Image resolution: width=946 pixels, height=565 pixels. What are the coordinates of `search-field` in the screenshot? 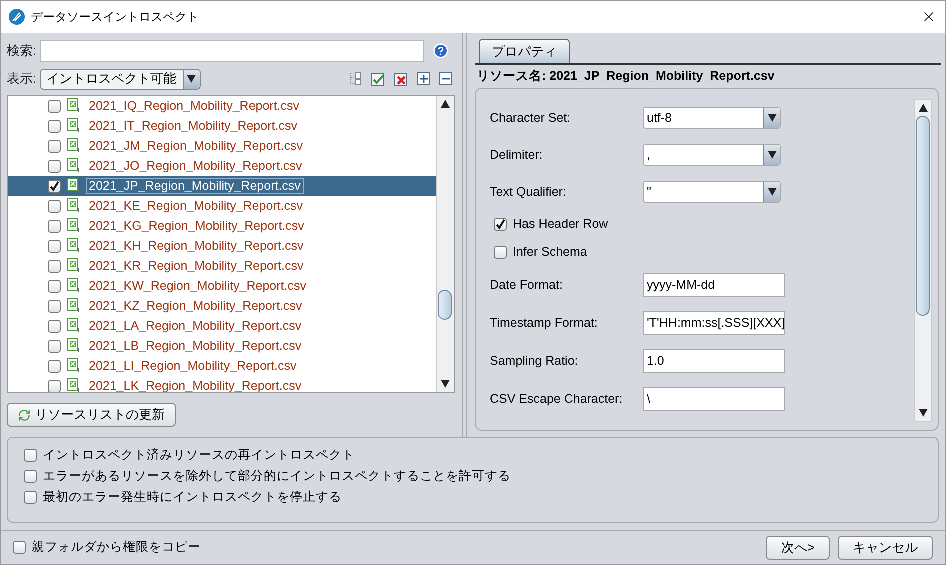 It's located at (232, 51).